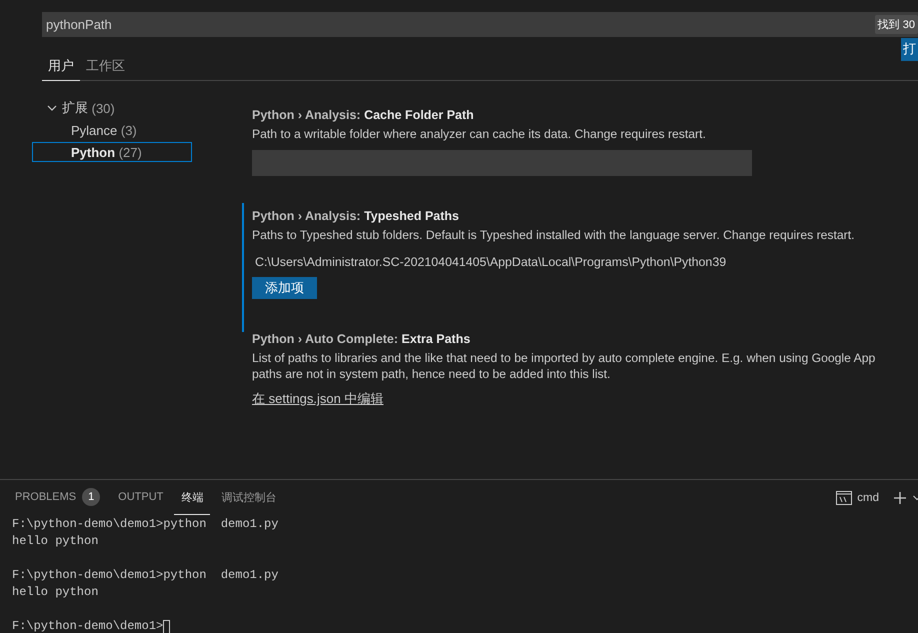  Describe the element at coordinates (249, 497) in the screenshot. I see `panel-tab: 调试控制台` at that location.